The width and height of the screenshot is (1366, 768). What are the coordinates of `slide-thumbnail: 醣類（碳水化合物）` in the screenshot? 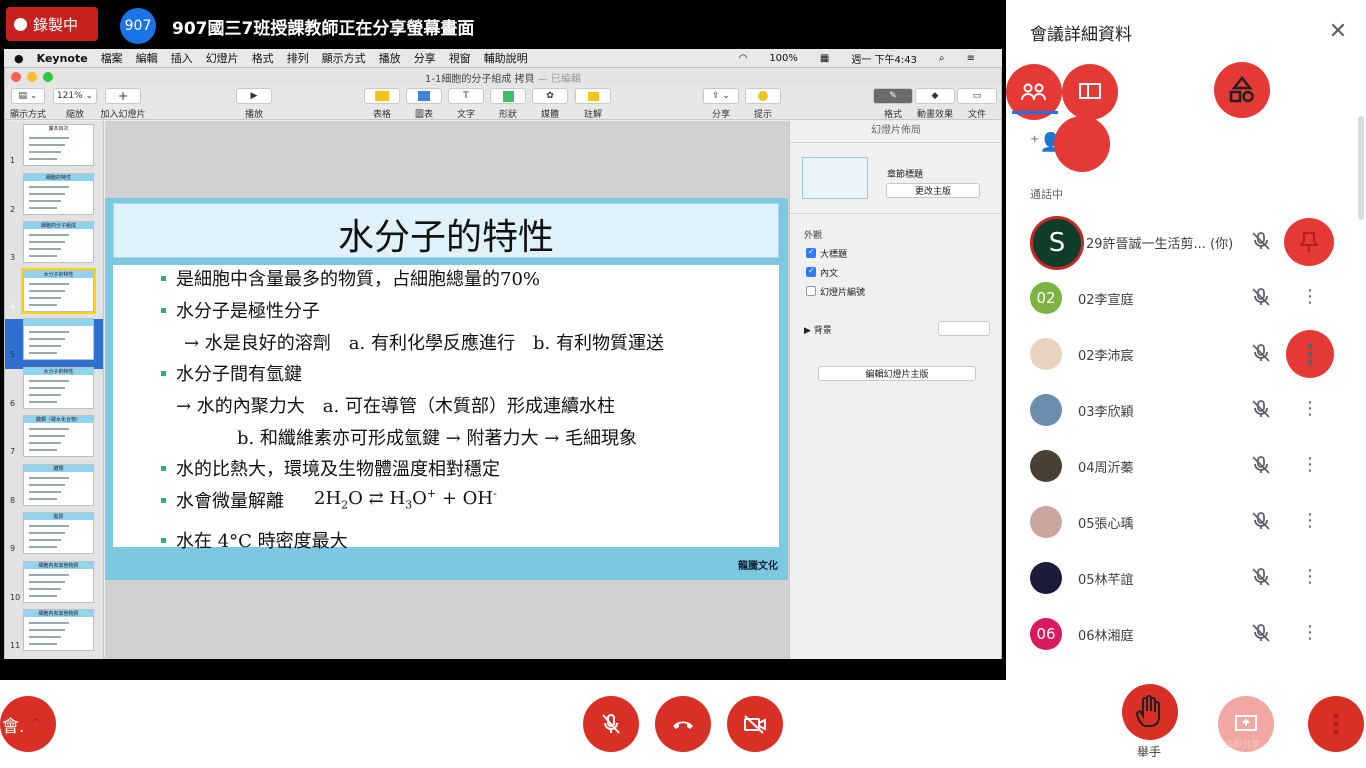 It's located at (58, 436).